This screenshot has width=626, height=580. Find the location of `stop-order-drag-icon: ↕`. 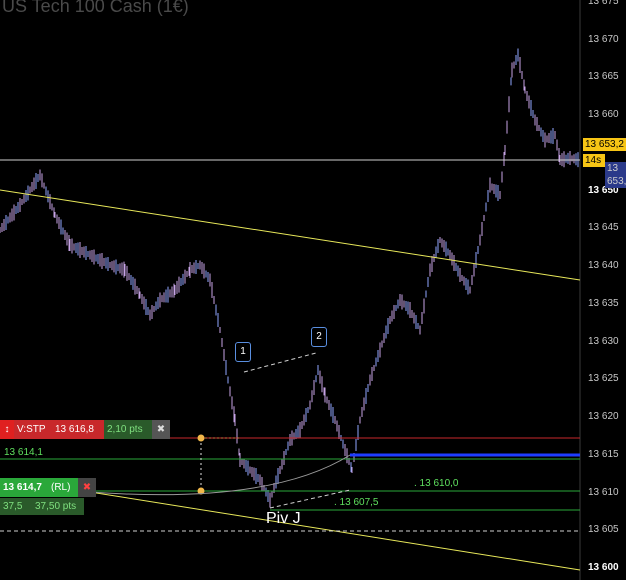

stop-order-drag-icon: ↕ is located at coordinates (7, 429).